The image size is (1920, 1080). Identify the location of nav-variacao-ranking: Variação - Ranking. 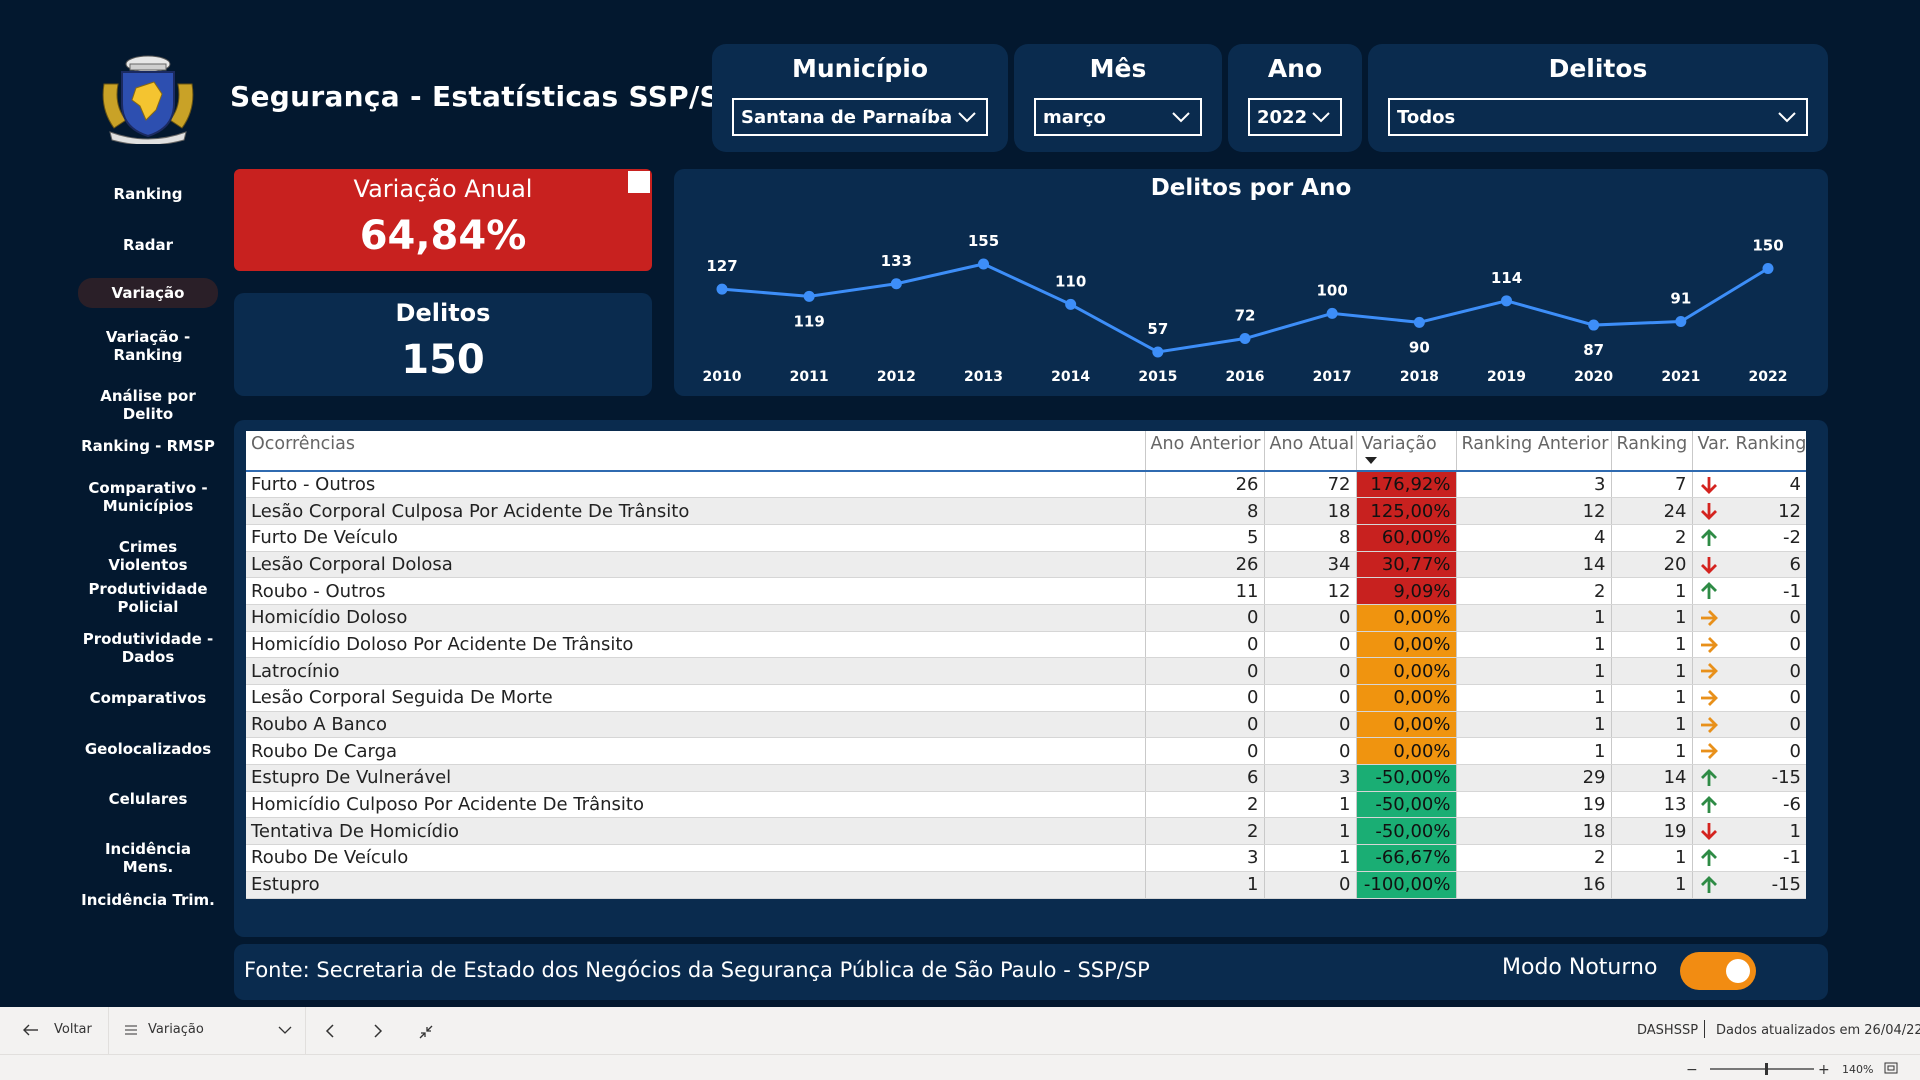
(148, 345).